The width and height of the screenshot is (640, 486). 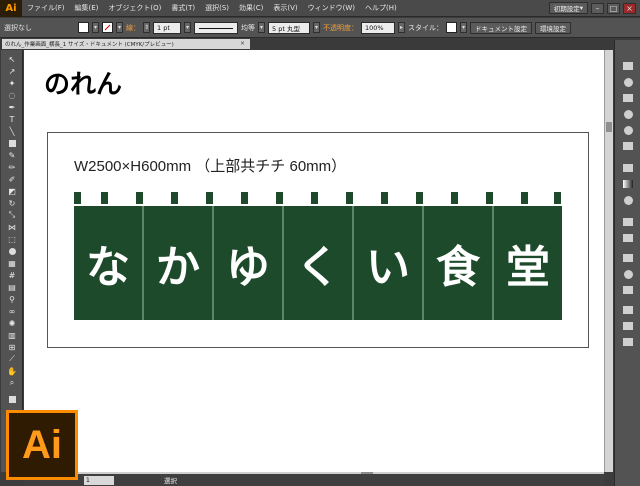 I want to click on opacity-label: 不透明度：, so click(x=340, y=28).